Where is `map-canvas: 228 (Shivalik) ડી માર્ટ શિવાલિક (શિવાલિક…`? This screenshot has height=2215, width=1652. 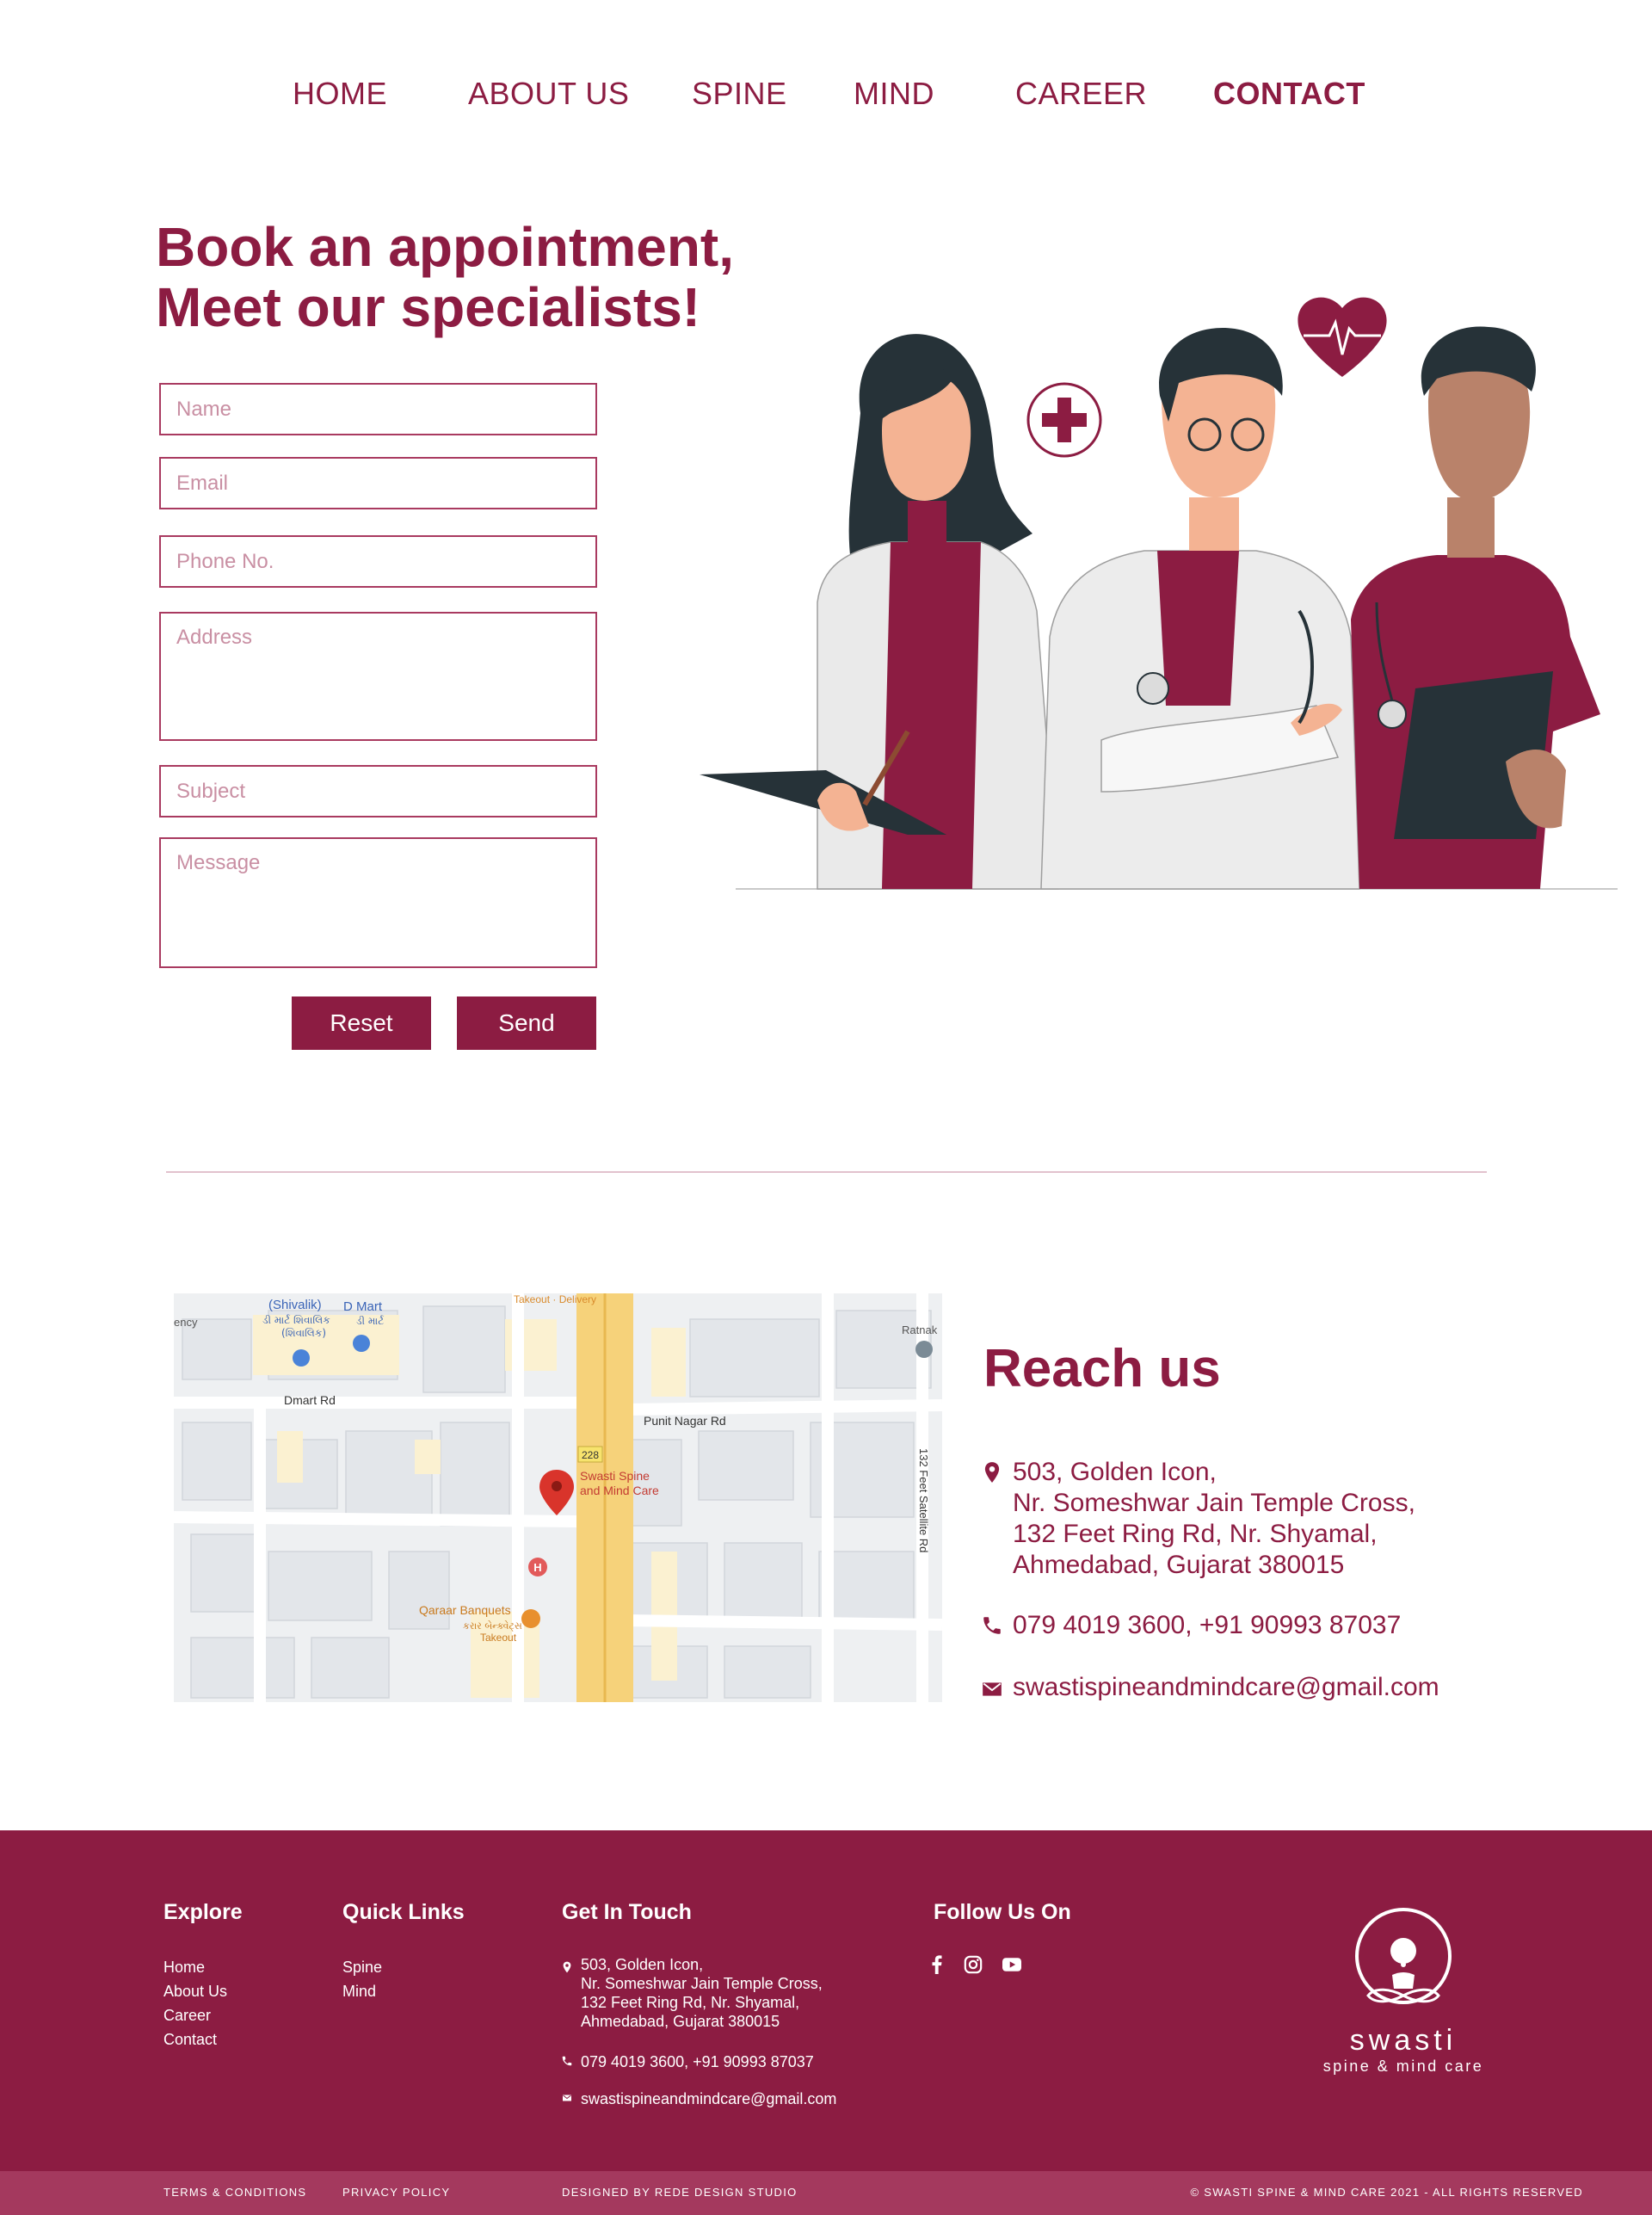
map-canvas: 228 (Shivalik) ડી માર્ટ શિવાલિક (શિવાલિક… is located at coordinates (558, 1497).